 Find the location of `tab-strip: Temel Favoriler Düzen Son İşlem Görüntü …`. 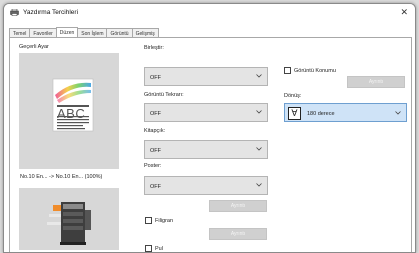

tab-strip: Temel Favoriler Düzen Son İşlem Görüntü … is located at coordinates (84, 32).